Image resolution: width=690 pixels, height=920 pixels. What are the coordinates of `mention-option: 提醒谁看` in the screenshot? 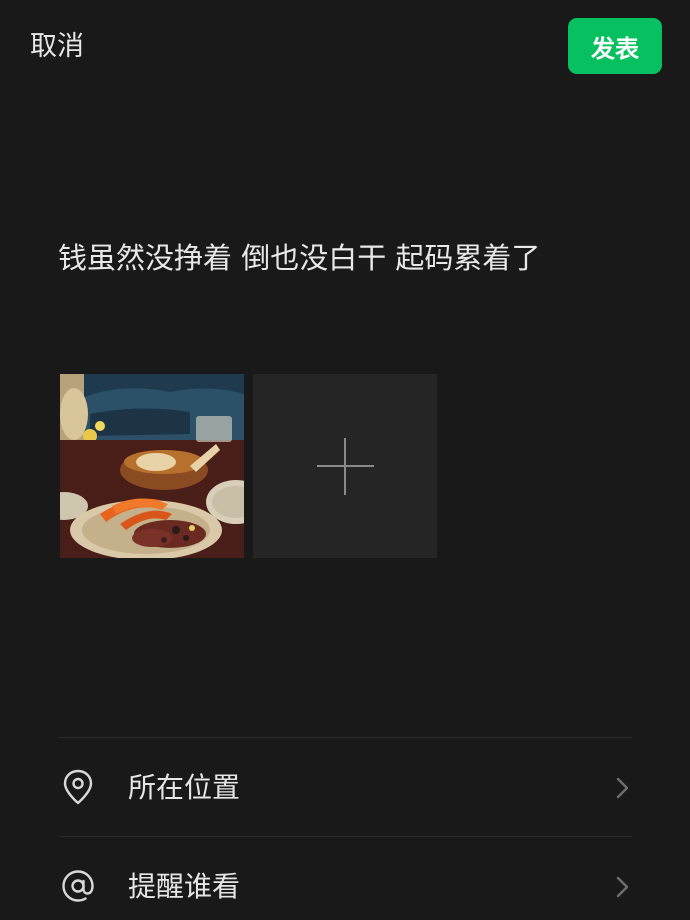 It's located at (345, 878).